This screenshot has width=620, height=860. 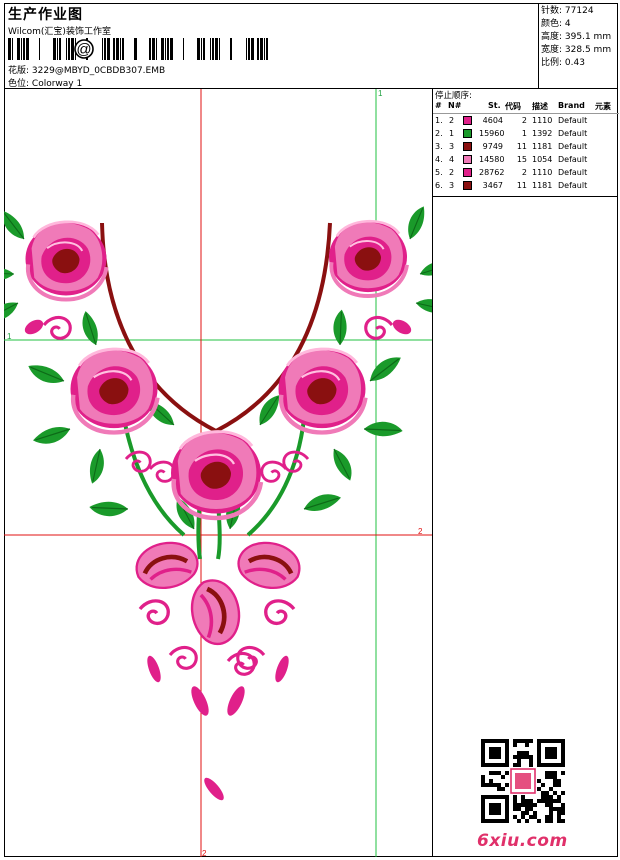 I want to click on cell-index: 4., so click(x=439, y=159).